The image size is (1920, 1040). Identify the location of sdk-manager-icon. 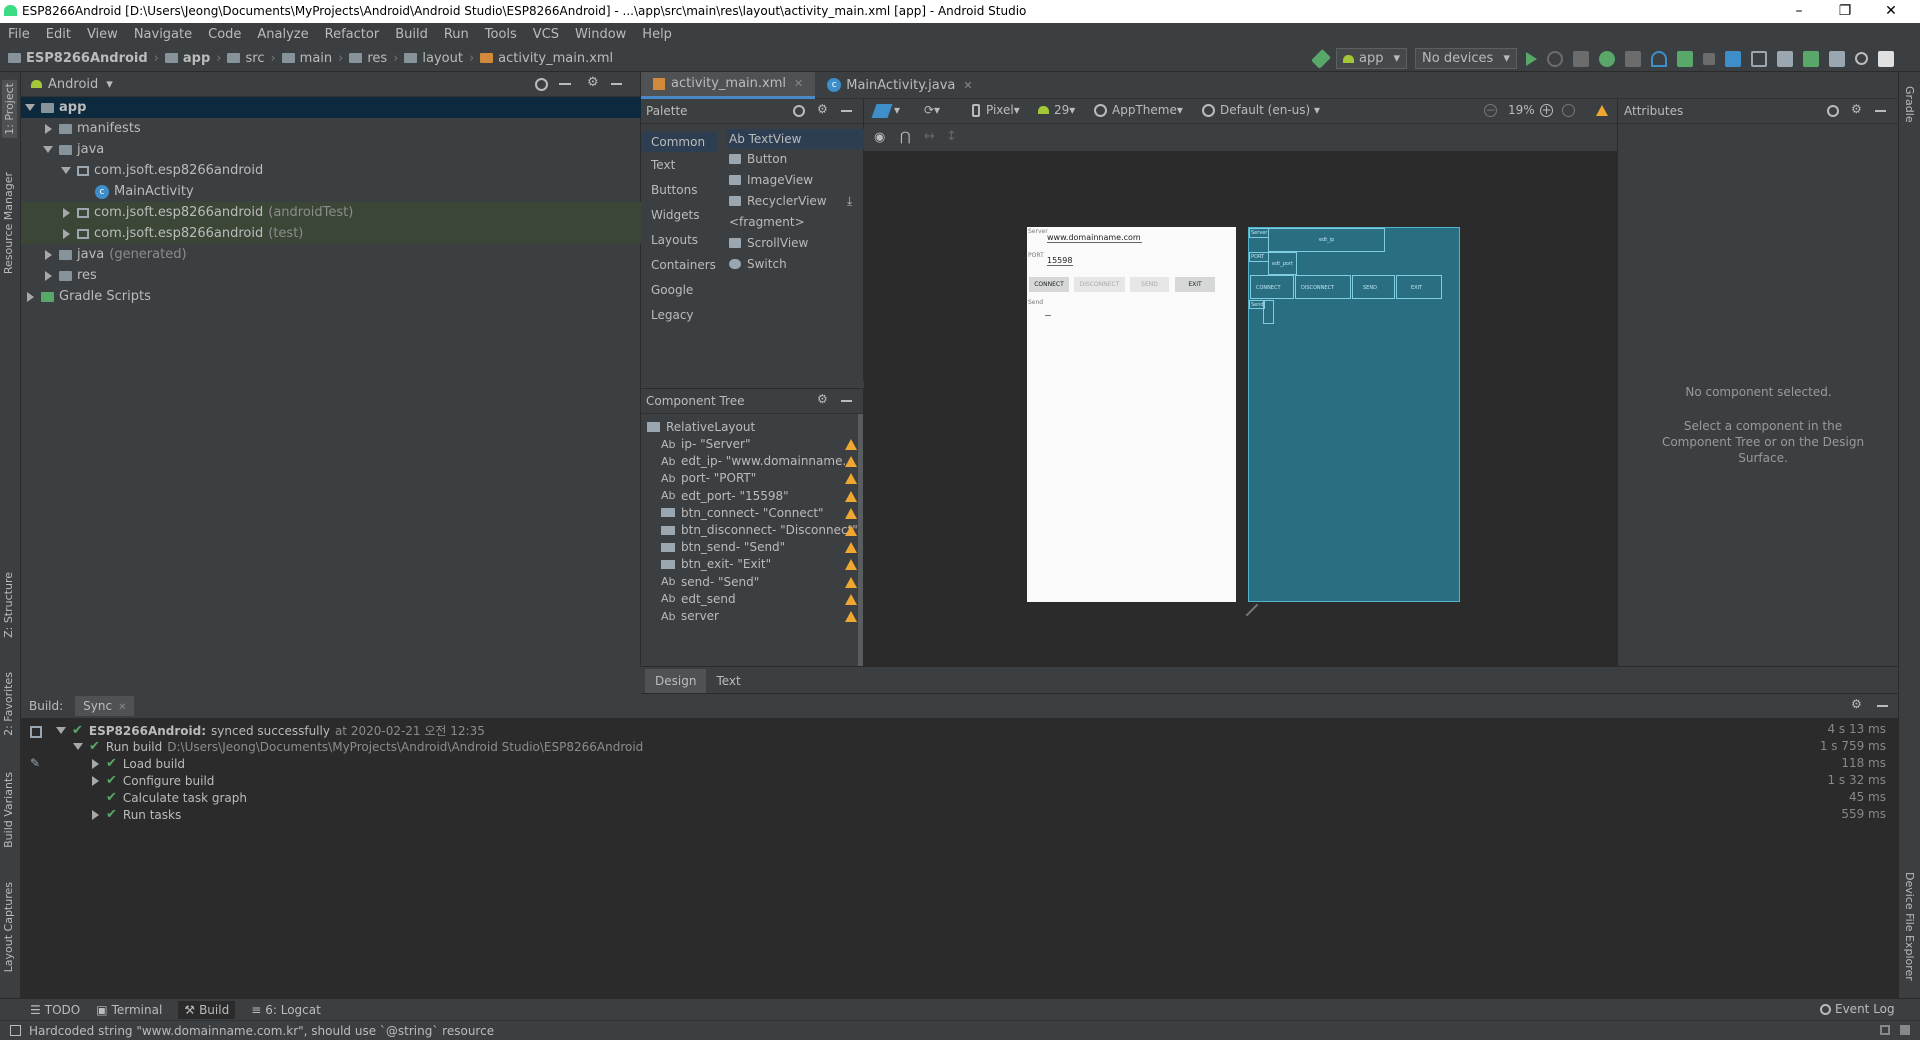
(1810, 58).